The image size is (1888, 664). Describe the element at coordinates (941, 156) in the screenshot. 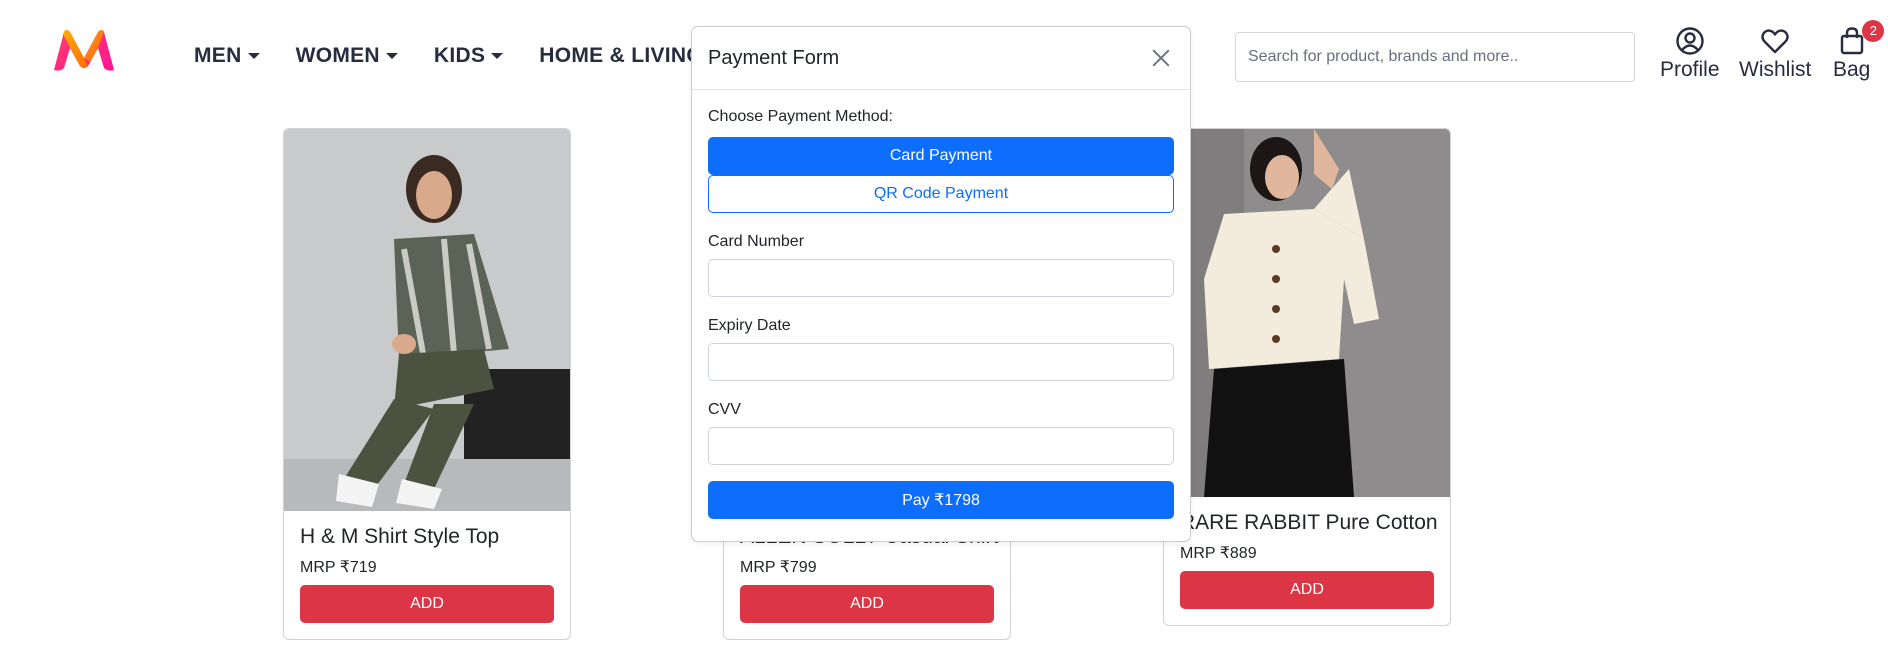

I see `card-payment-button: Card Payment` at that location.